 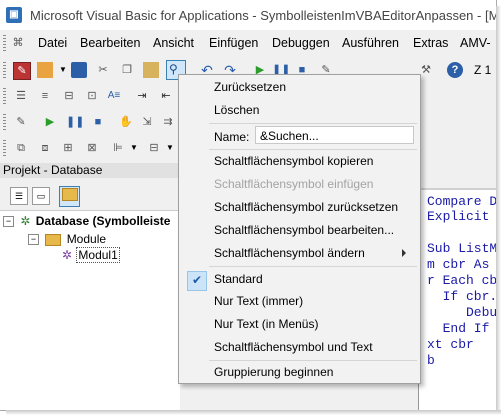 I want to click on menu-item-standard: Standard, so click(x=299, y=278).